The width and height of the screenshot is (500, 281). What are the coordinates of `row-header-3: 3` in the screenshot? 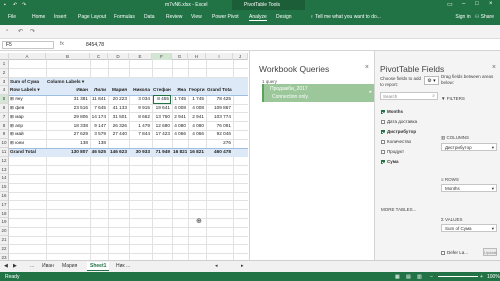 It's located at (4, 82).